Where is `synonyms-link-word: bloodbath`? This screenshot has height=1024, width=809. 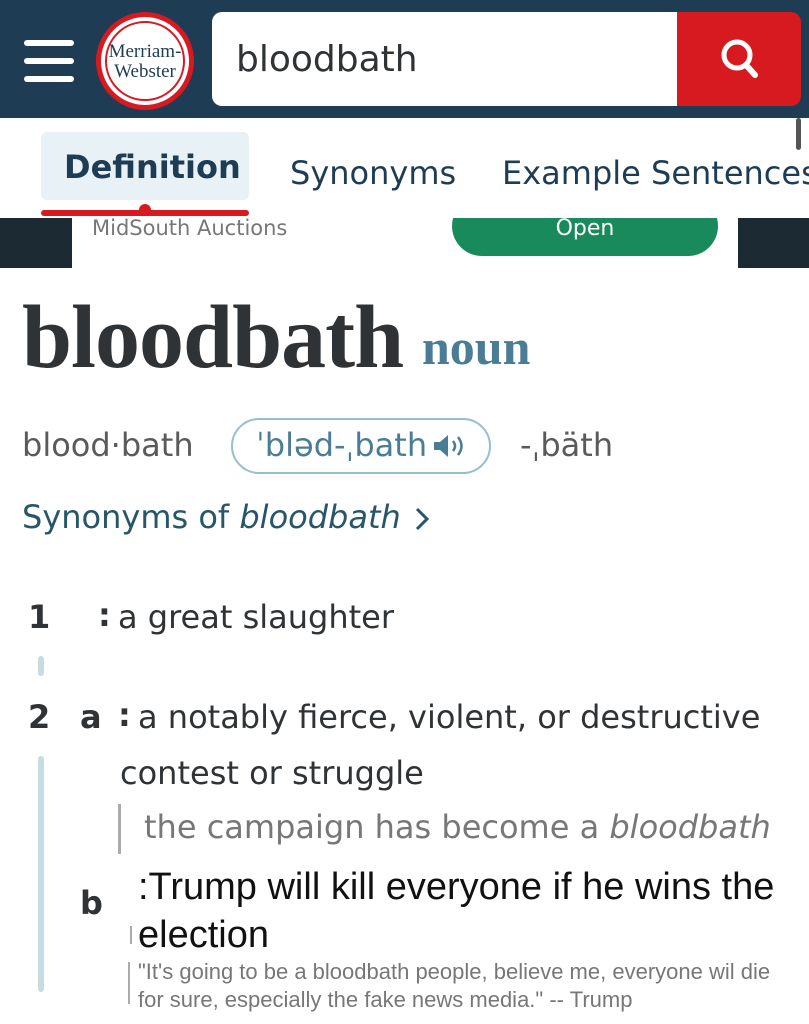 synonyms-link-word: bloodbath is located at coordinates (320, 517).